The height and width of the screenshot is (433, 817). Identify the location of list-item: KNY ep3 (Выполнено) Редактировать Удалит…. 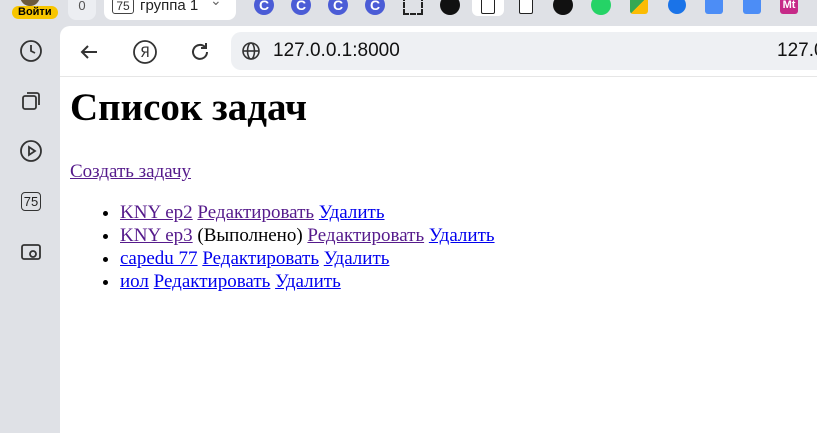
(307, 235).